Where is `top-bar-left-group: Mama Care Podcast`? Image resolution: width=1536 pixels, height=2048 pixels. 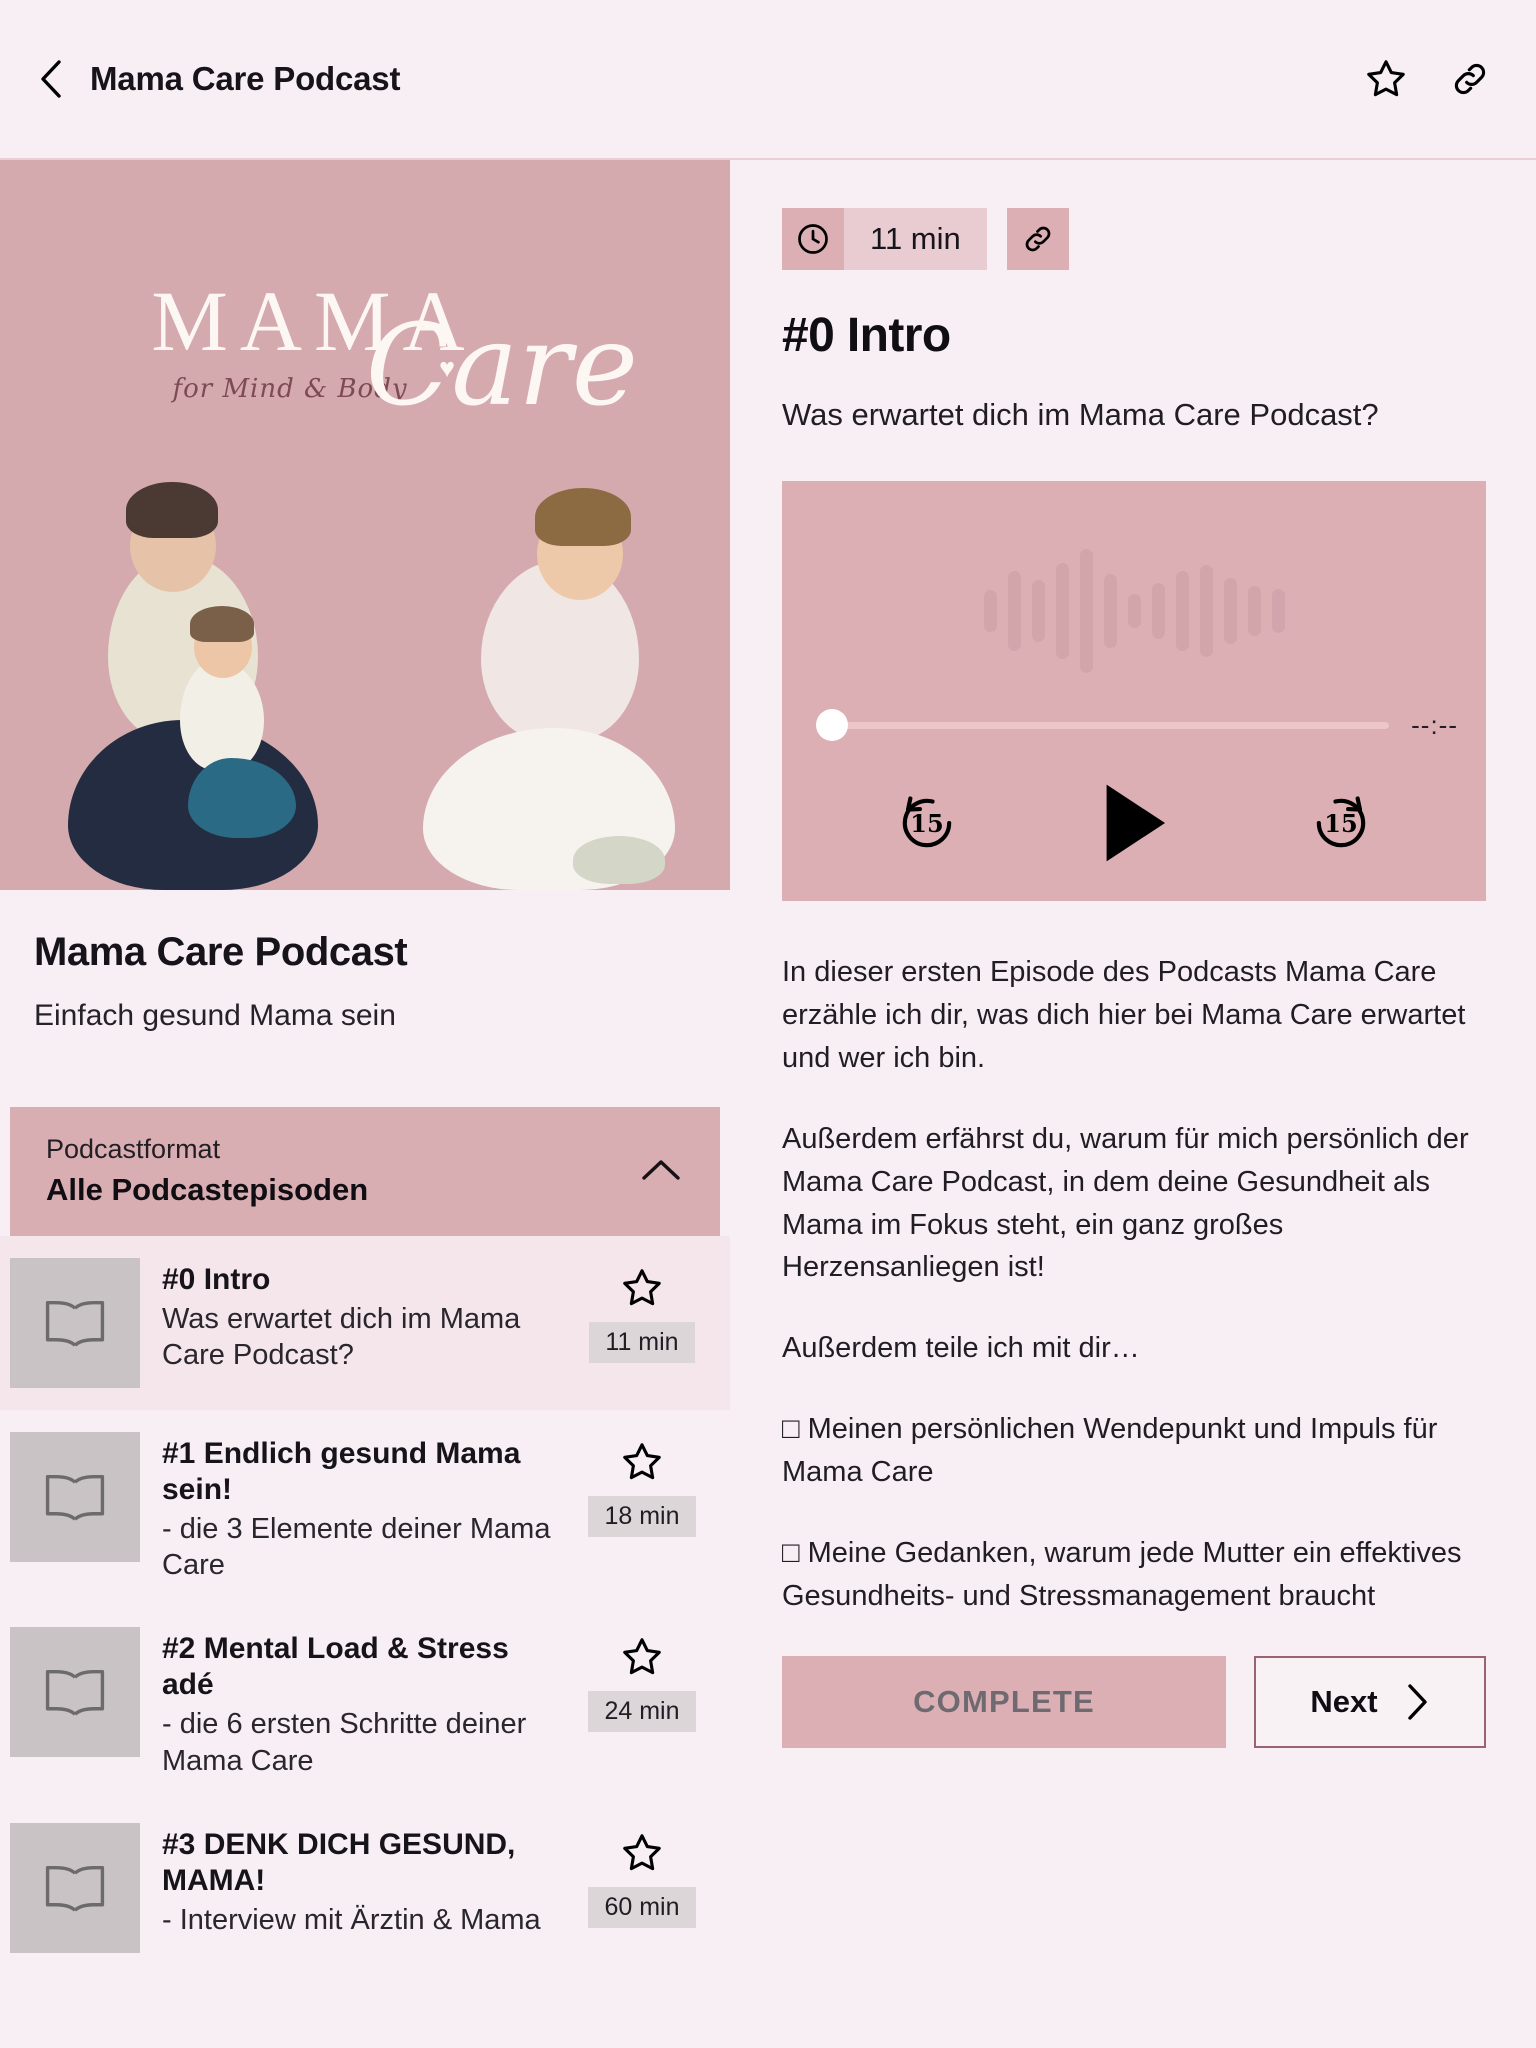
top-bar-left-group: Mama Care Podcast is located at coordinates (699, 79).